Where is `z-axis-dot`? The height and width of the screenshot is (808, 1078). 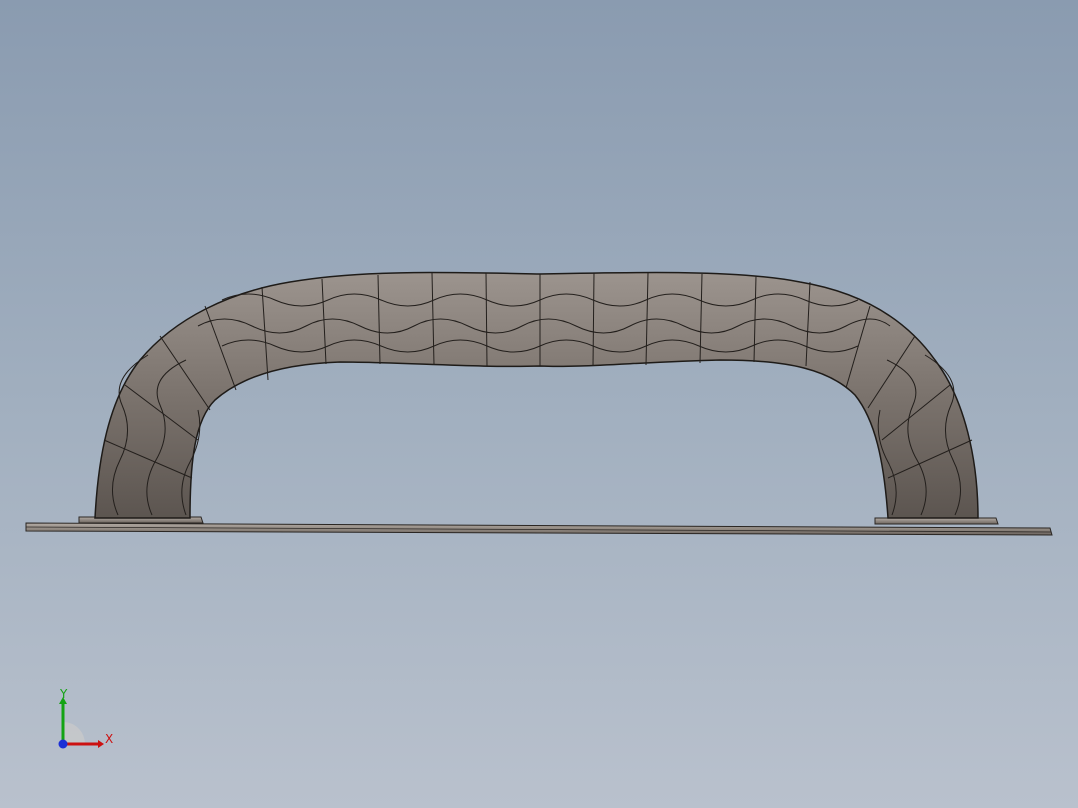
z-axis-dot is located at coordinates (63, 744).